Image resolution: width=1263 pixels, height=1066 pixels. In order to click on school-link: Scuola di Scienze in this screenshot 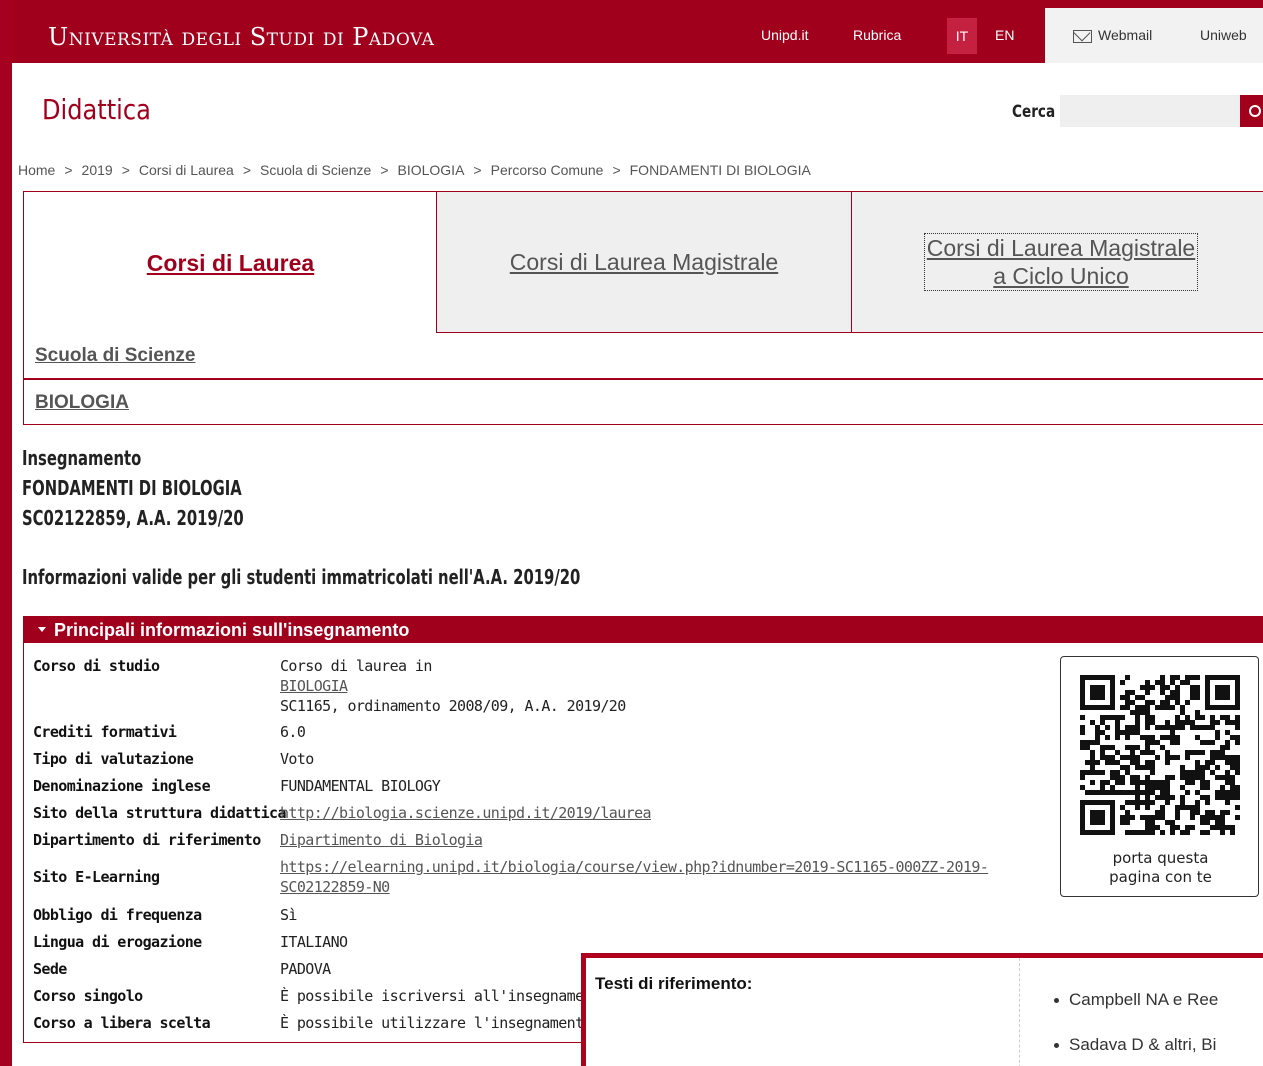, I will do `click(115, 355)`.